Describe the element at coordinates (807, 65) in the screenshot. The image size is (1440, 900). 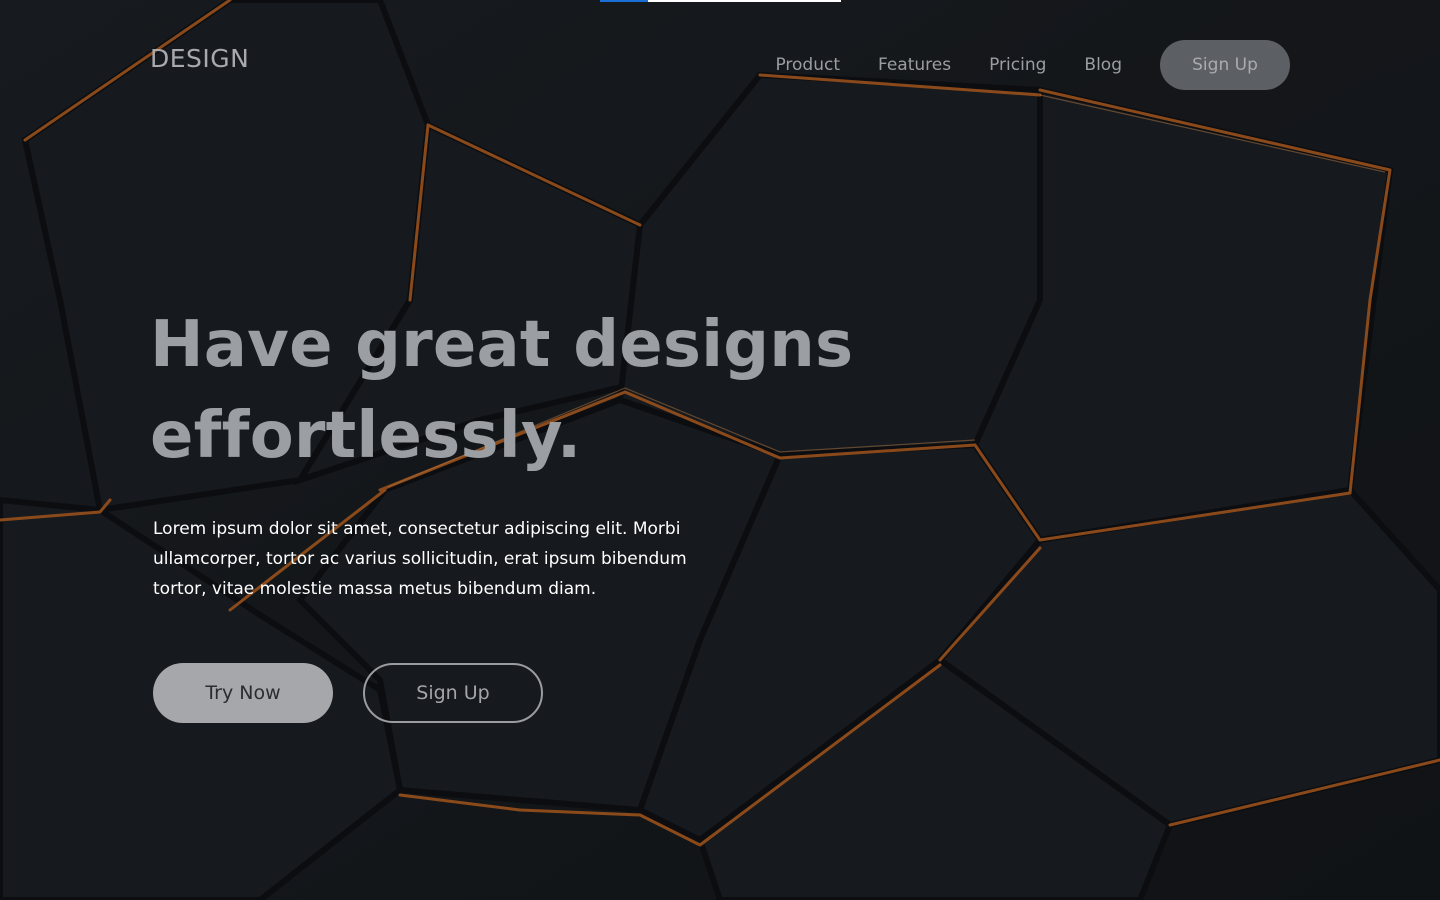
I see `nav-link-product: Product` at that location.